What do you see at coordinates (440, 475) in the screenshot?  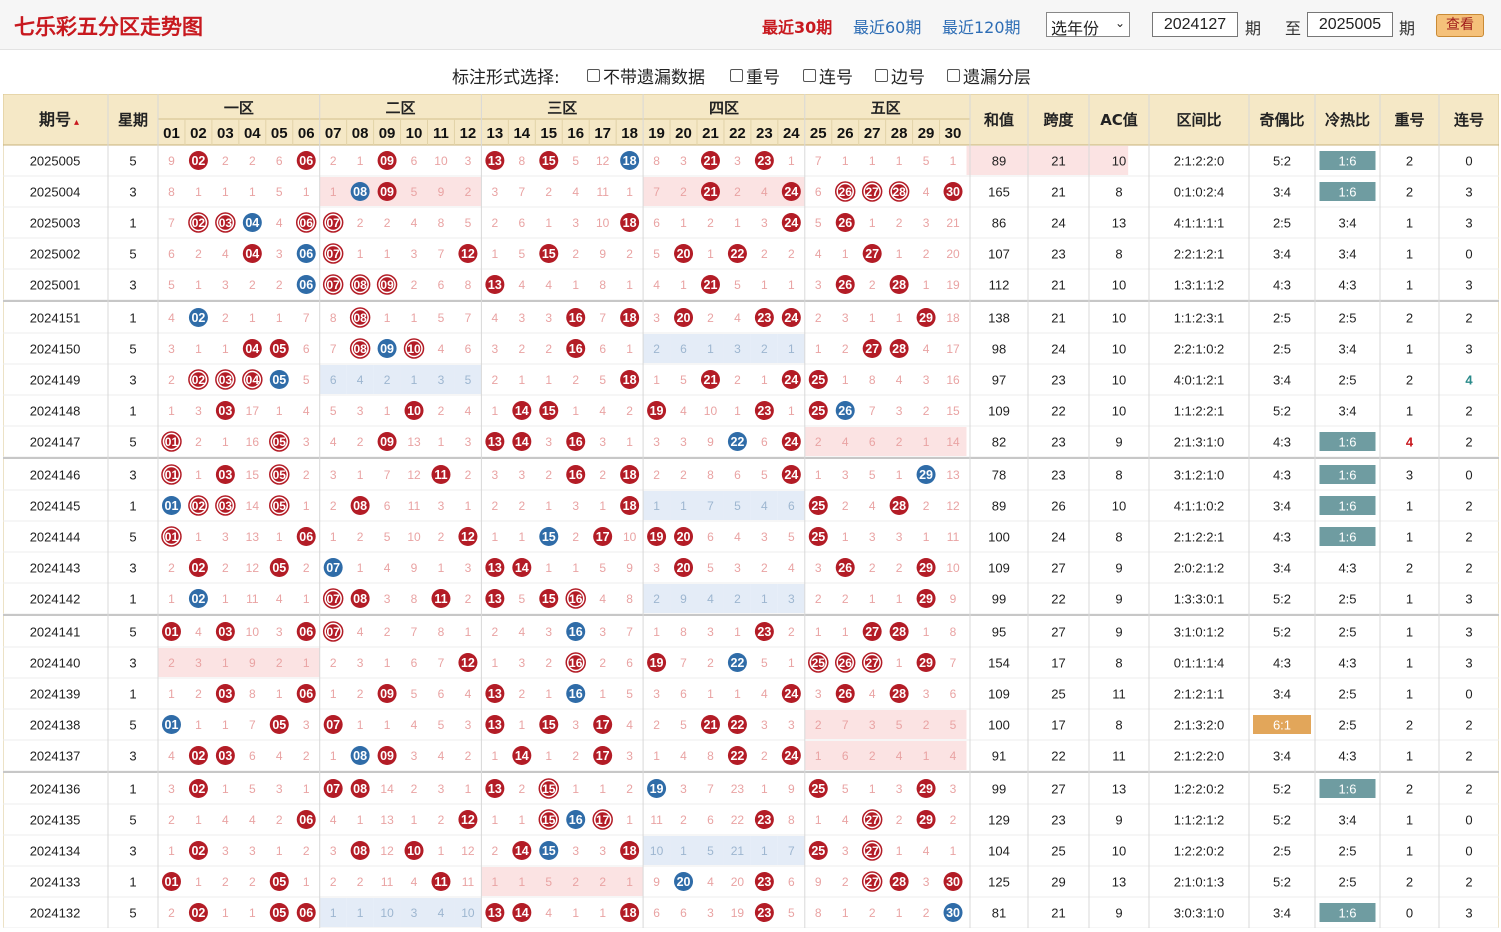 I see `ball-number: 11` at bounding box center [440, 475].